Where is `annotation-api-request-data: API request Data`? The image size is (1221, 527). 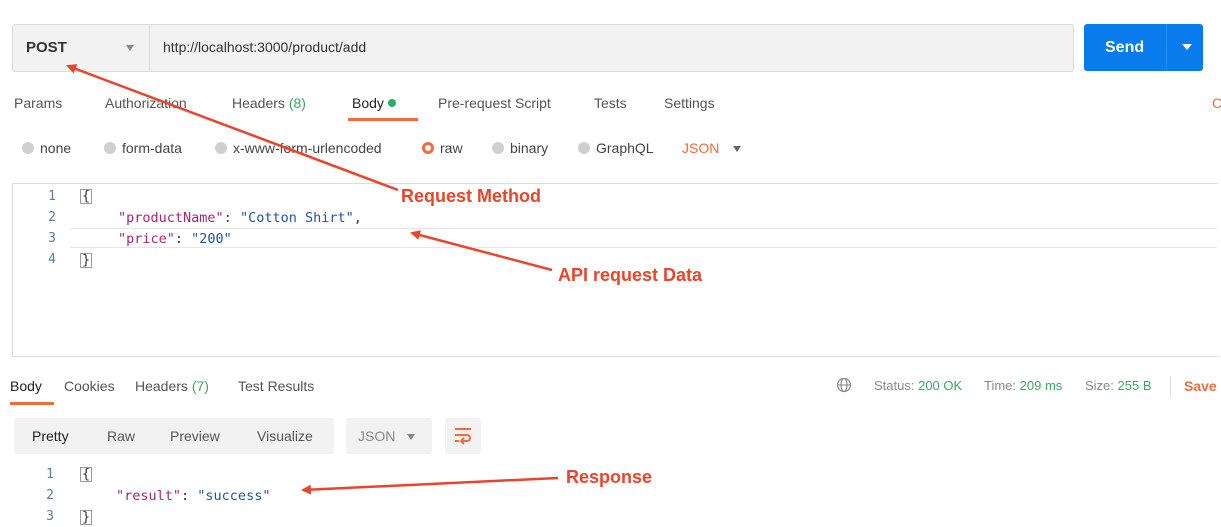
annotation-api-request-data: API request Data is located at coordinates (630, 275).